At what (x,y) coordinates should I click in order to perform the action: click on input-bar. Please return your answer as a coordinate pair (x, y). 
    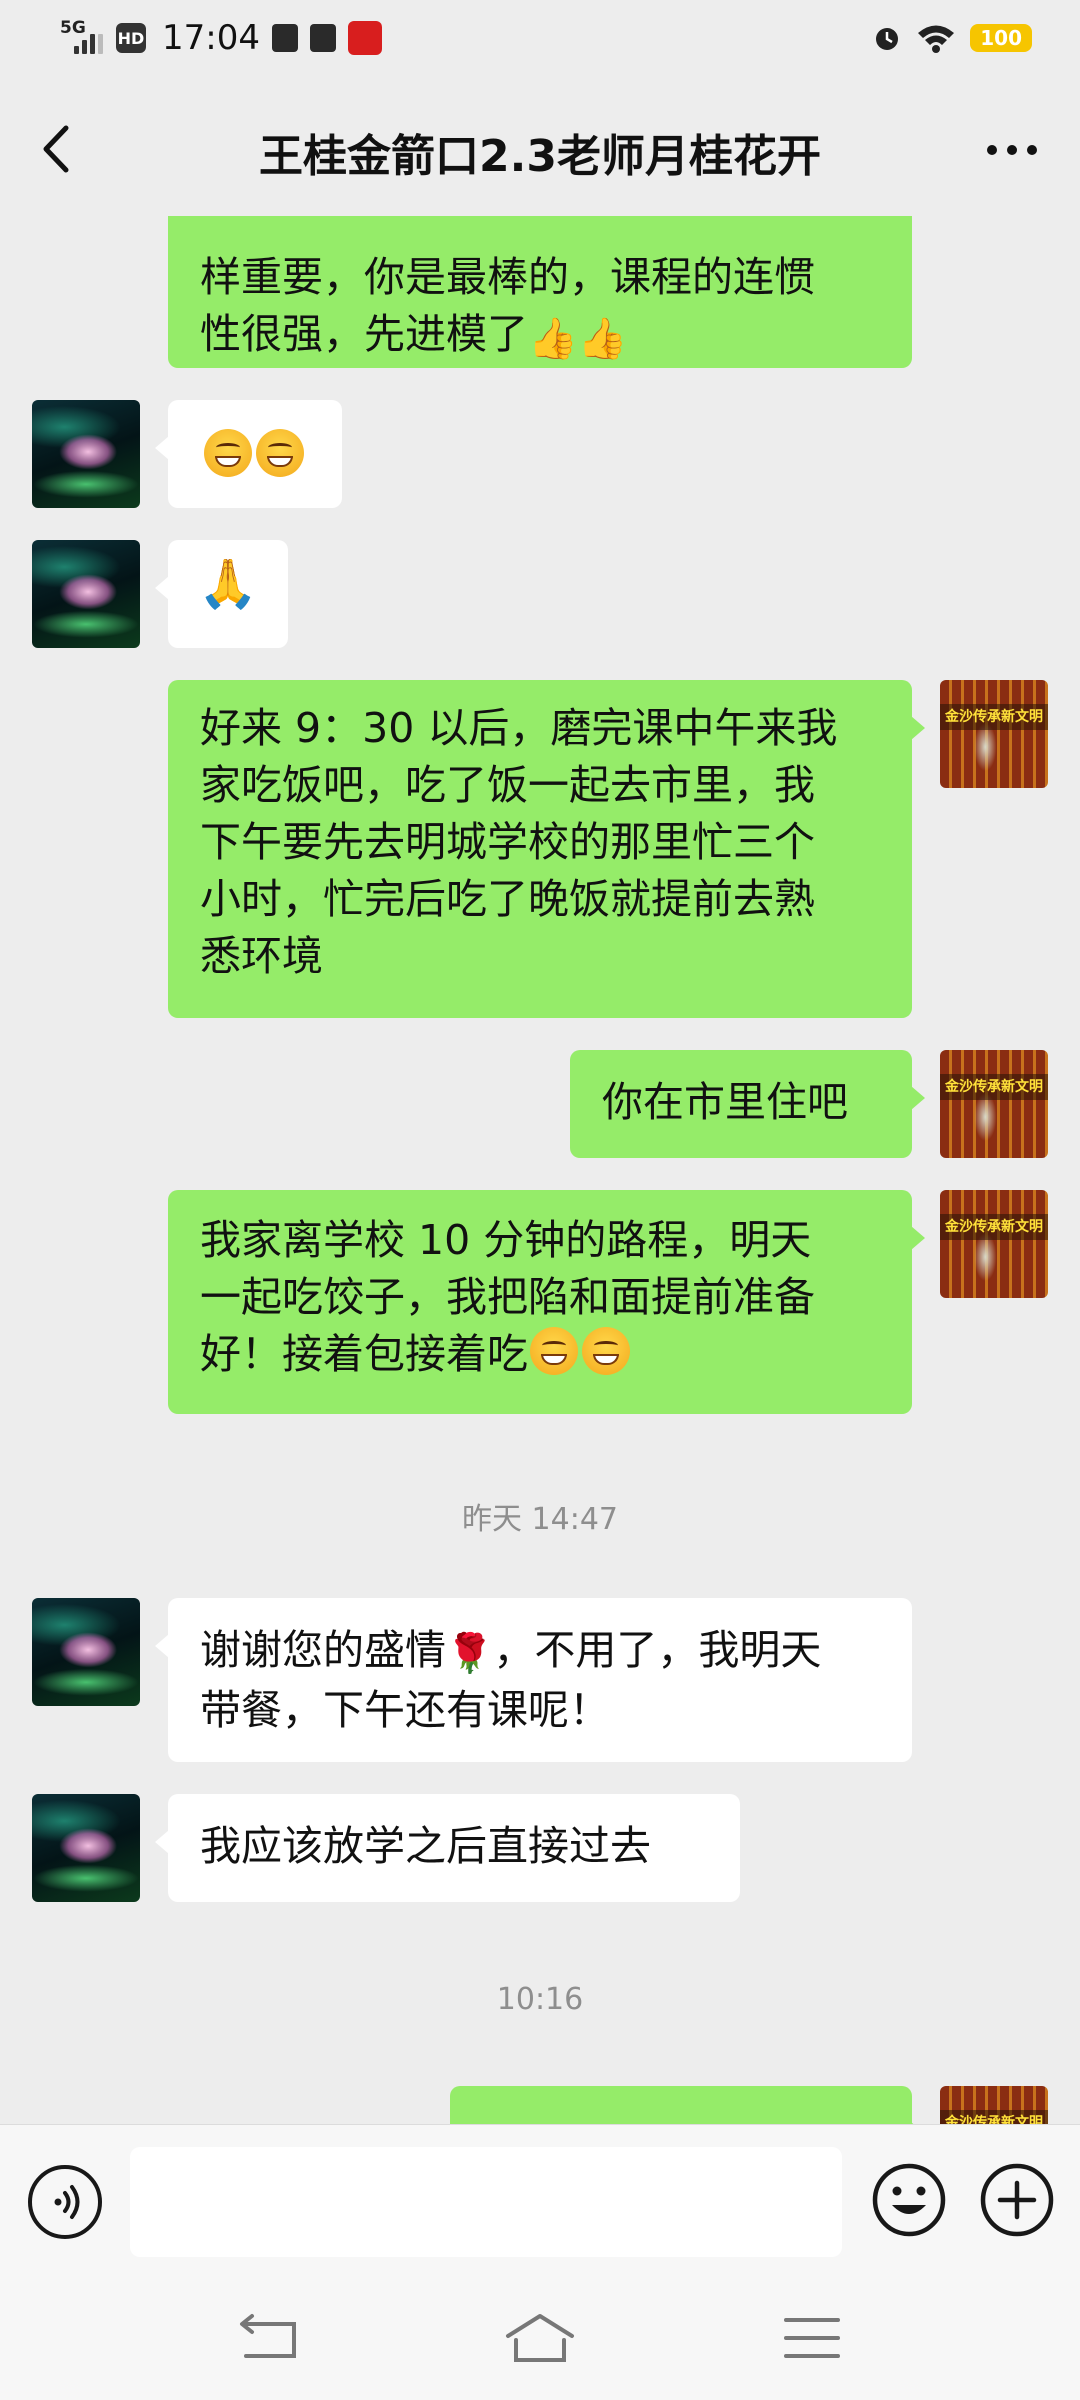
    Looking at the image, I should click on (540, 2202).